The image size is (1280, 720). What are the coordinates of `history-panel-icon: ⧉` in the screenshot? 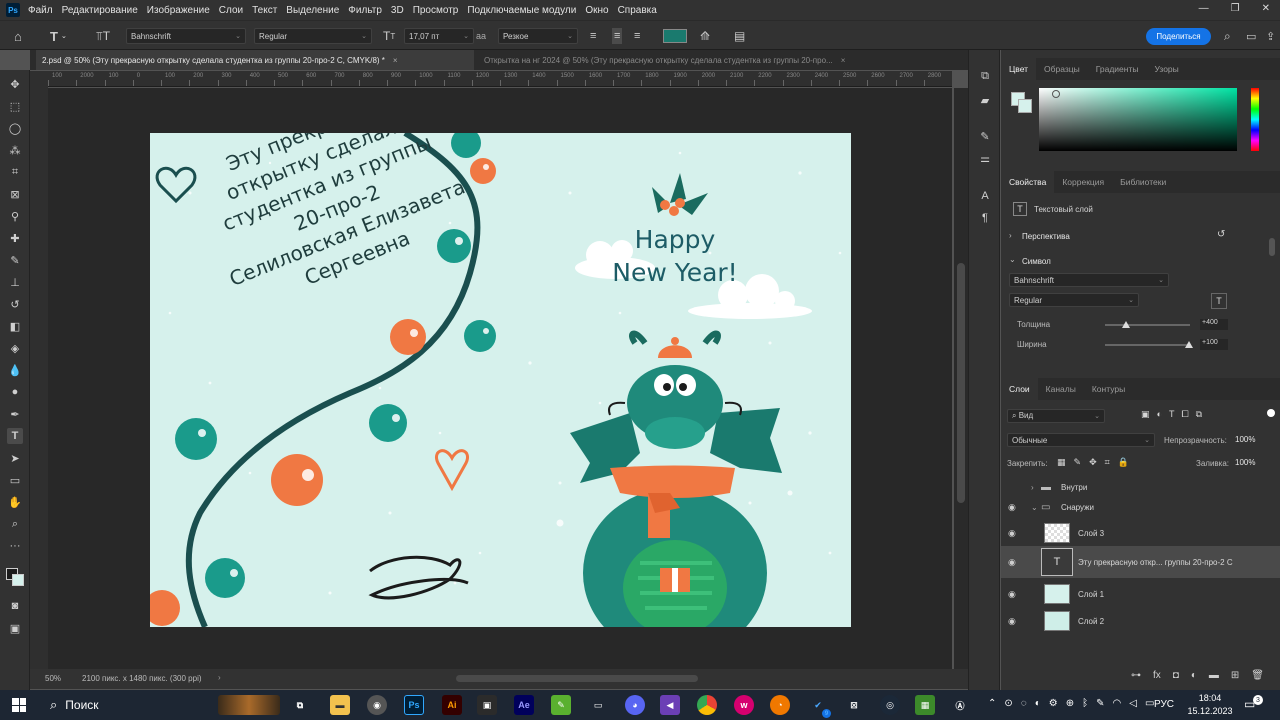 It's located at (985, 76).